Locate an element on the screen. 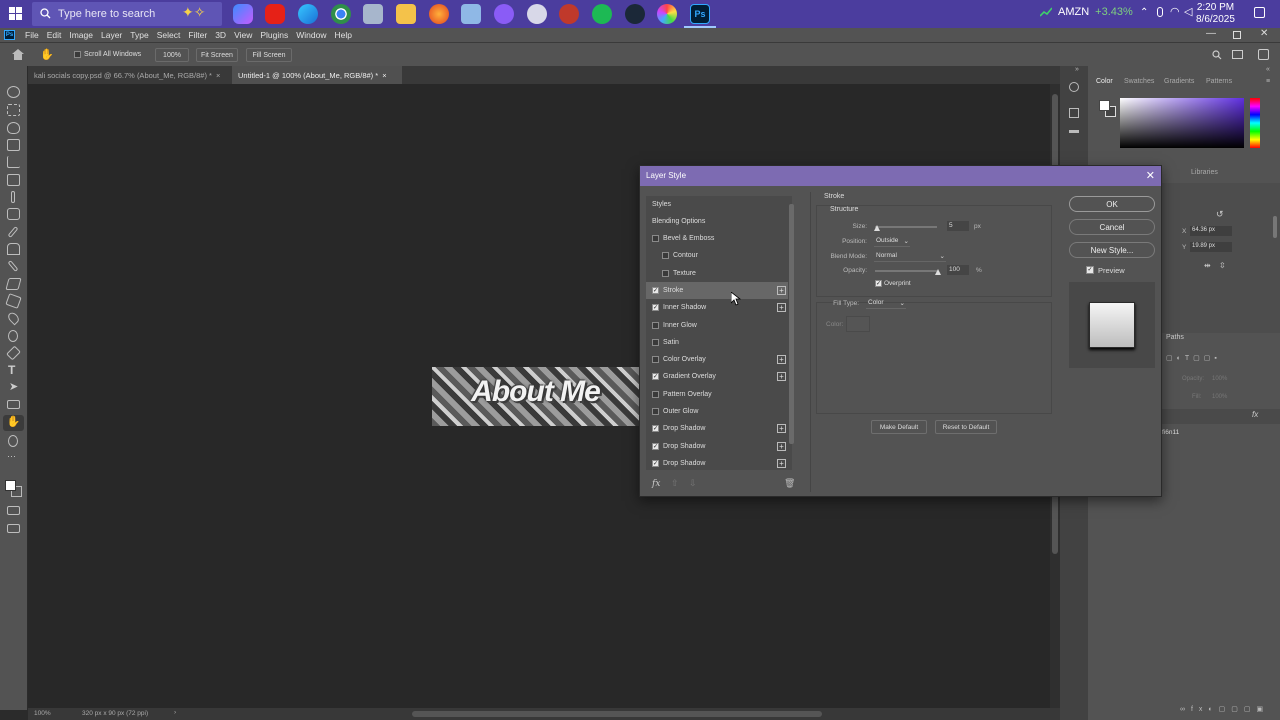 The width and height of the screenshot is (1280, 720). quick-mask-icon is located at coordinates (13, 510).